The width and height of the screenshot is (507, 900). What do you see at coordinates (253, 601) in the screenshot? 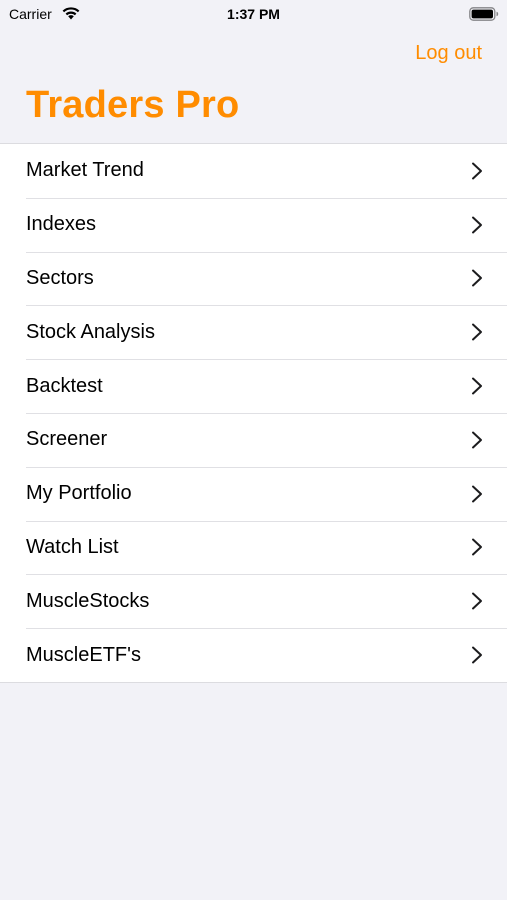
I see `menu-item-musclestocks: MuscleStocks` at bounding box center [253, 601].